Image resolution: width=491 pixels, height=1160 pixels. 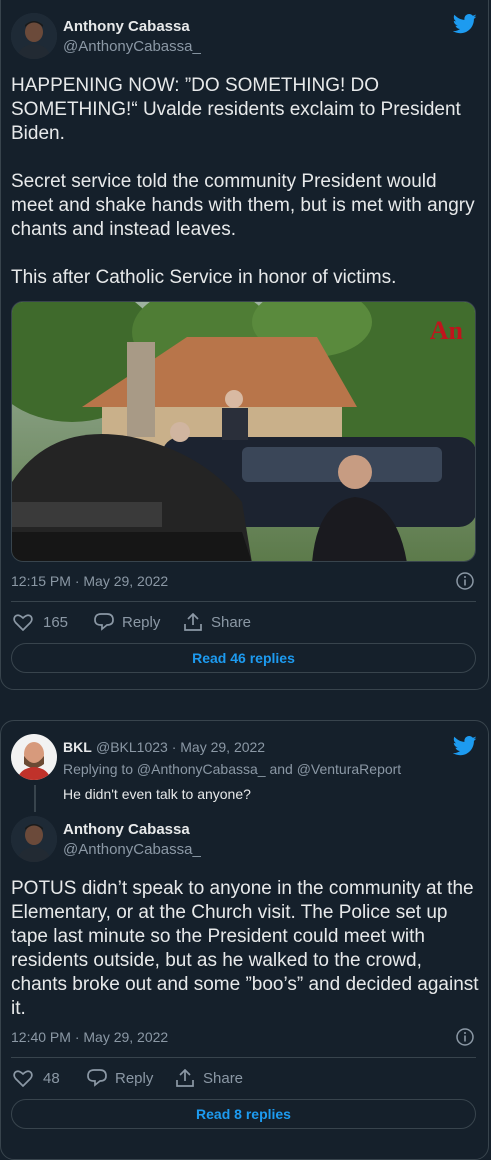 What do you see at coordinates (157, 794) in the screenshot?
I see `parent-tweet-text: He didn't even talk to anyone?` at bounding box center [157, 794].